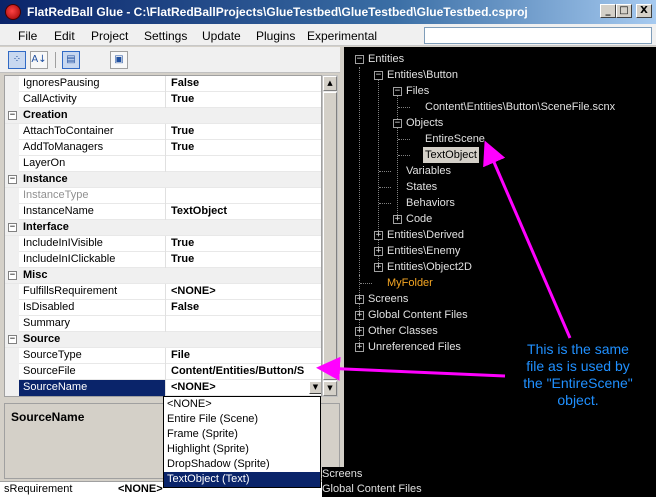 The image size is (656, 497). What do you see at coordinates (386, 59) in the screenshot?
I see `tree-node: Entities` at bounding box center [386, 59].